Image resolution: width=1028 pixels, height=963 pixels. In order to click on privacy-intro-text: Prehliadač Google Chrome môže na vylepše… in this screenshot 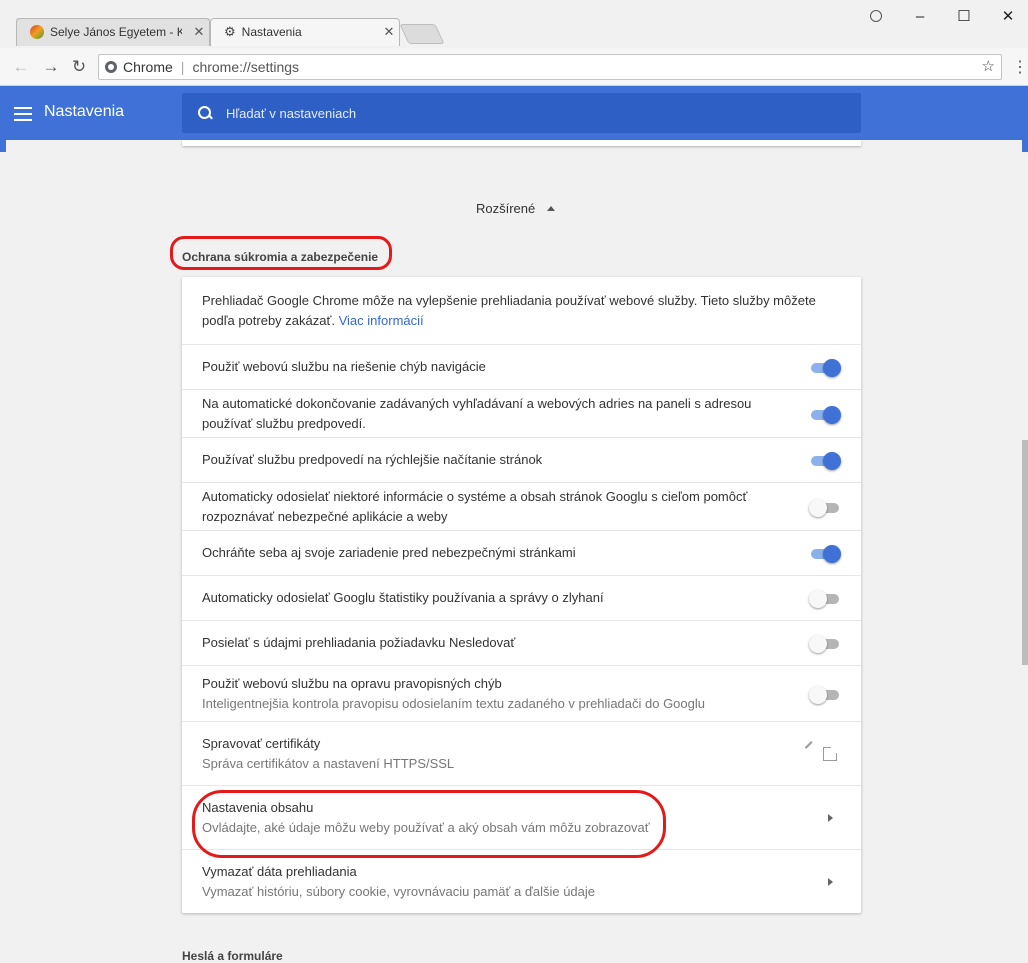, I will do `click(509, 310)`.